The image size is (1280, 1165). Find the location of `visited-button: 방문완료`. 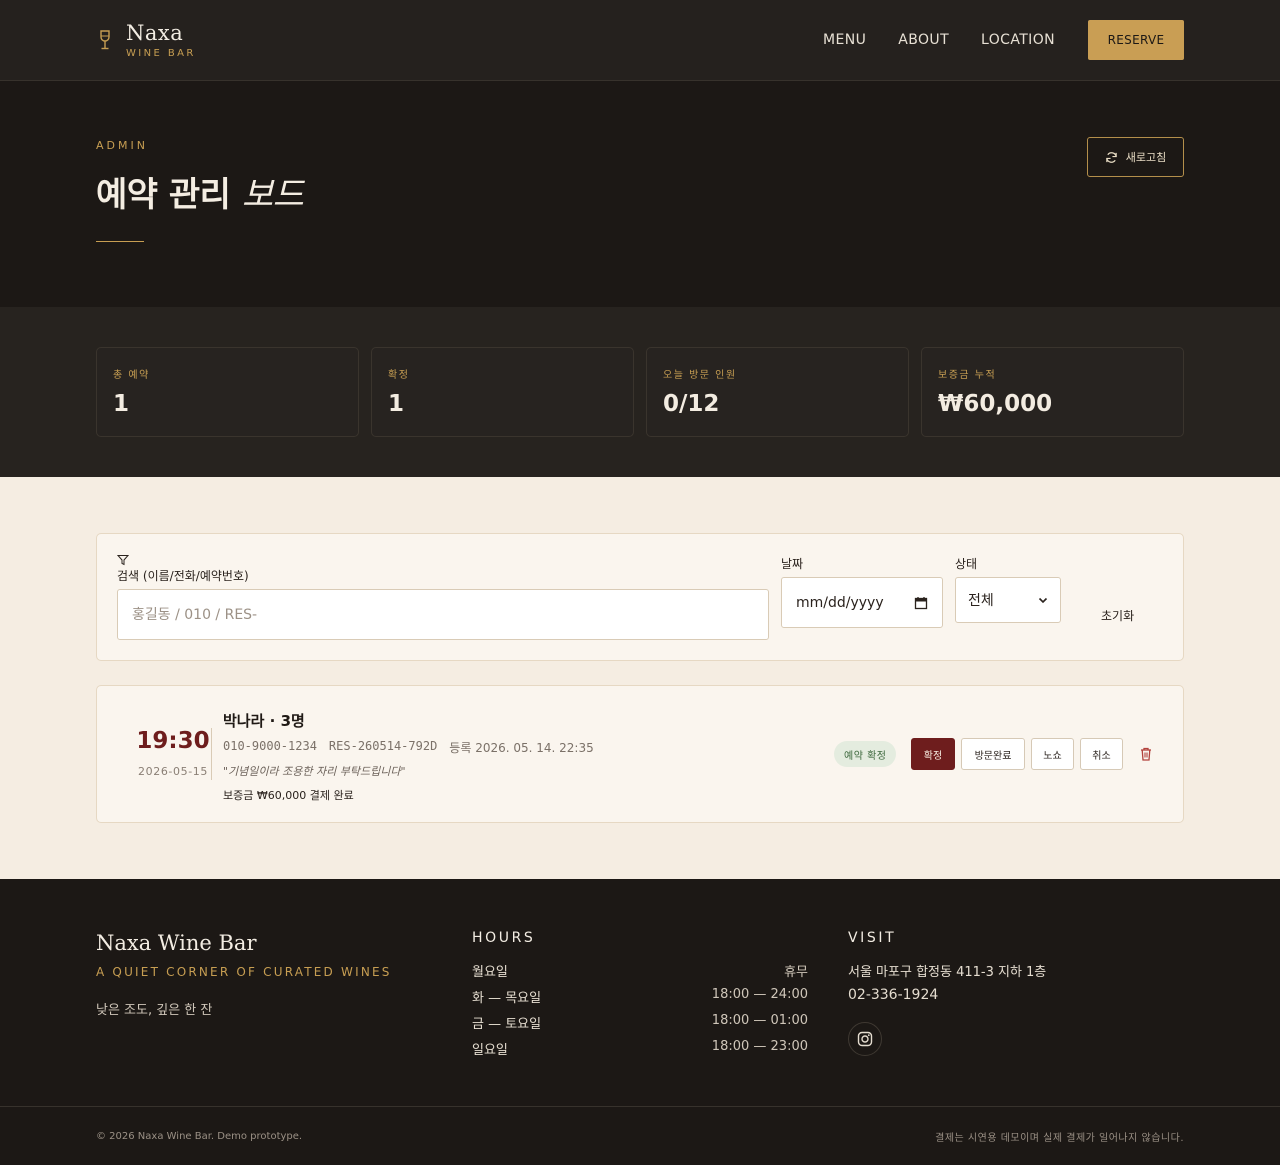

visited-button: 방문완료 is located at coordinates (993, 754).